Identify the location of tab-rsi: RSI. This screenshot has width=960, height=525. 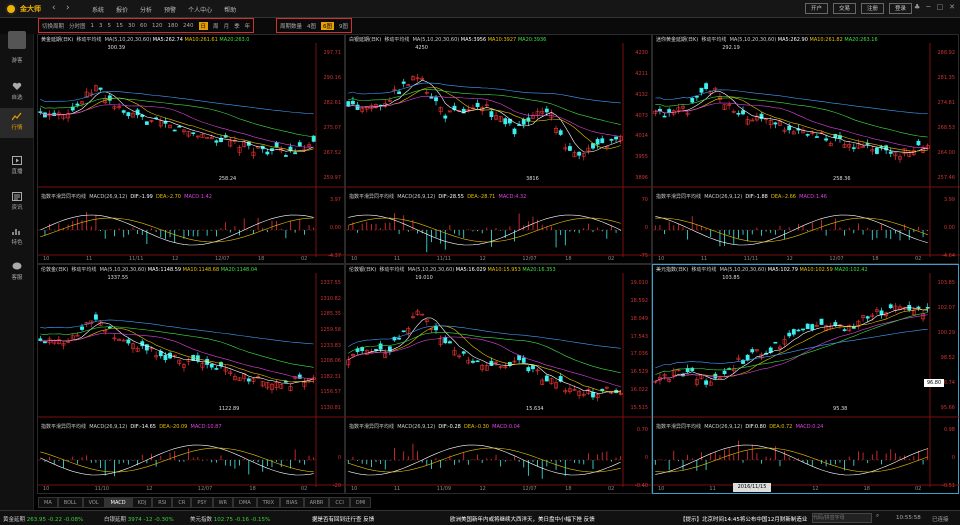
(162, 502).